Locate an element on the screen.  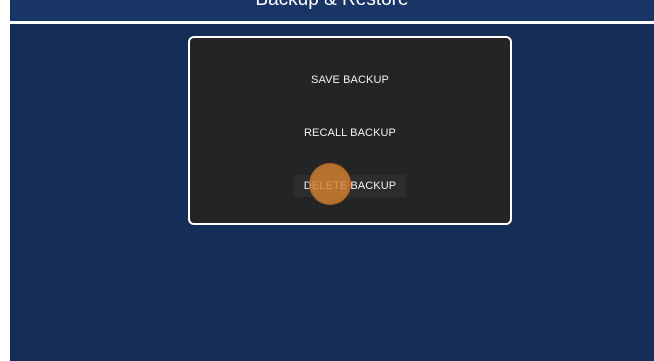
page-title: Backup & Restore is located at coordinates (332, 5).